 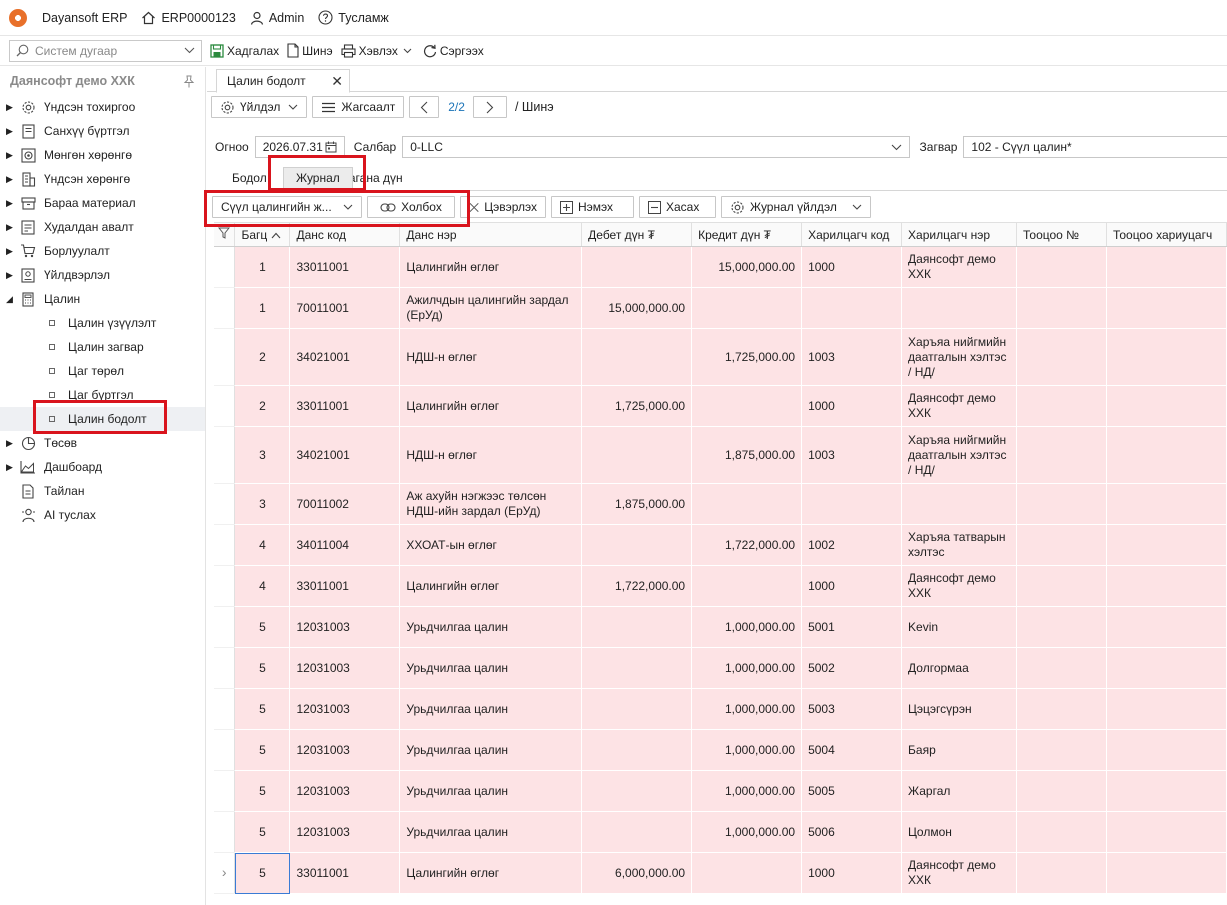 I want to click on sidebar-item-production: ▶ Үйлдвэрлэл, so click(x=102, y=275).